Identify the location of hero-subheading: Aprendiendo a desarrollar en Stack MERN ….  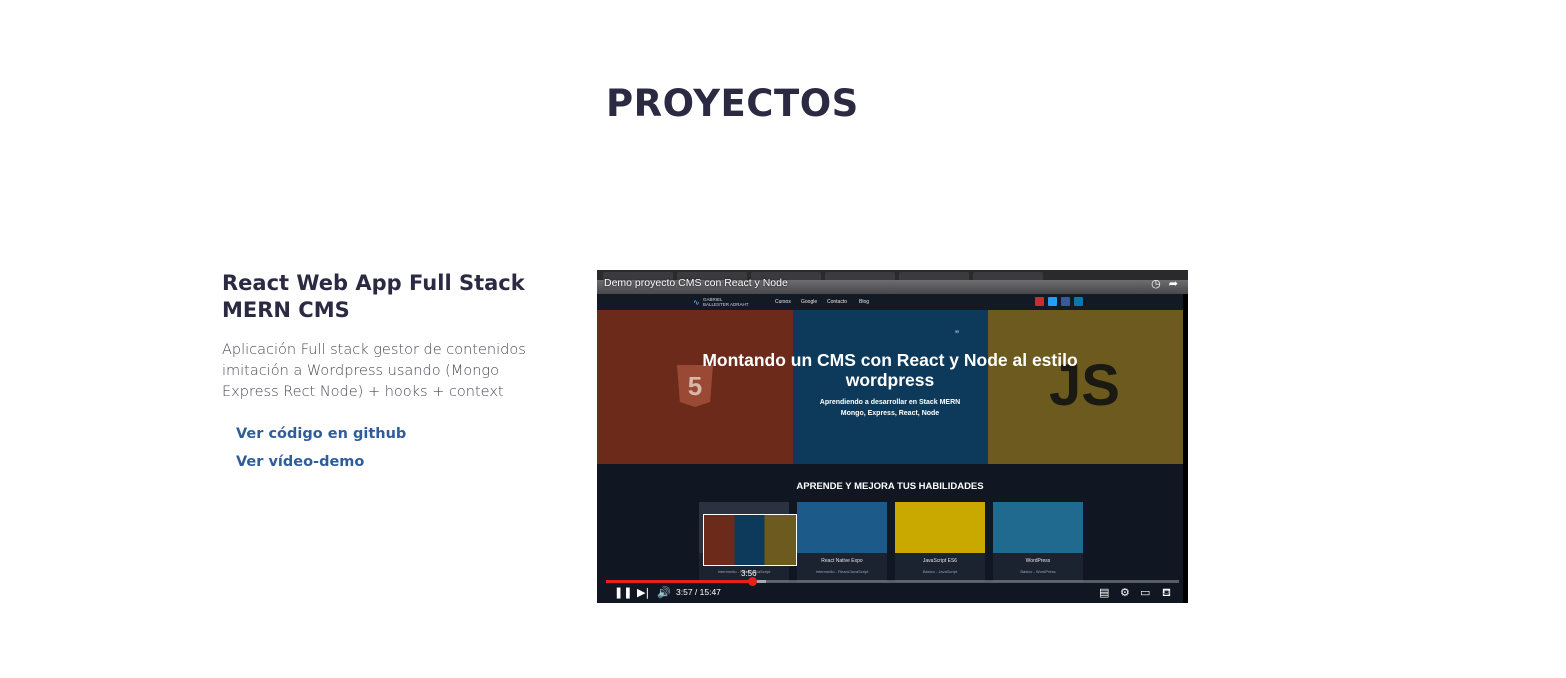
(890, 408).